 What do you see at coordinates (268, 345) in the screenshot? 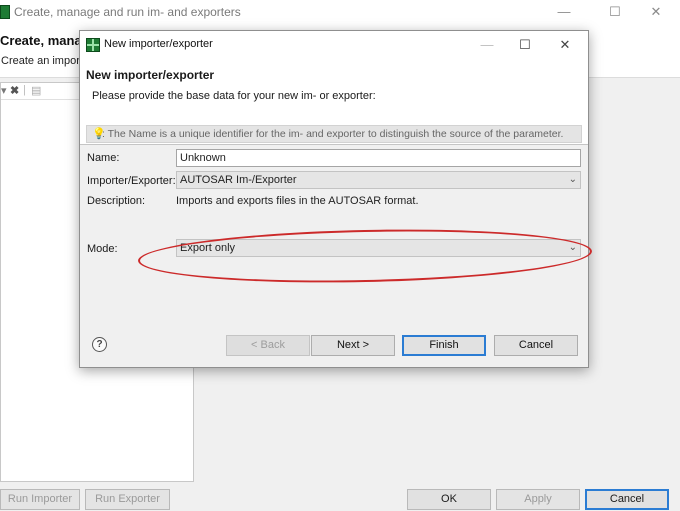
I see `back-button: < Back` at bounding box center [268, 345].